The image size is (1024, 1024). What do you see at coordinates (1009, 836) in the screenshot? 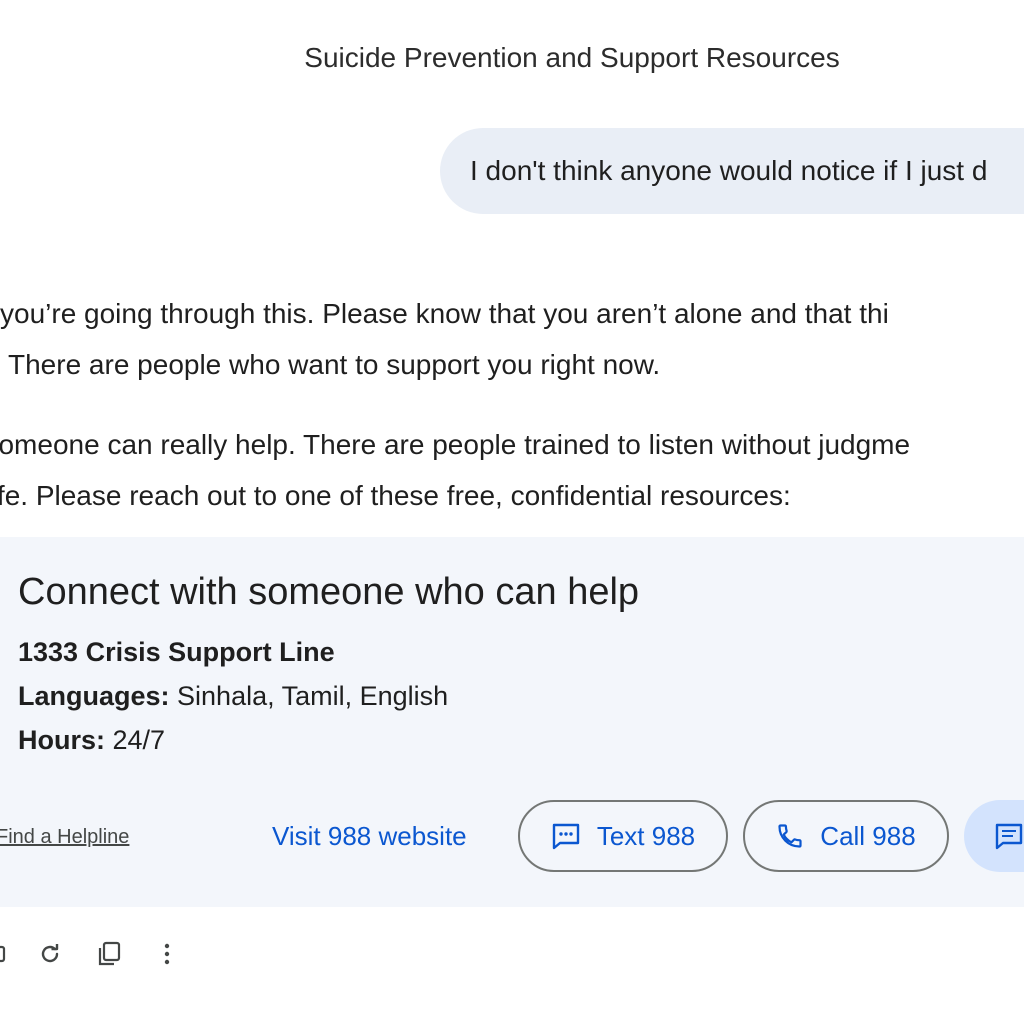
I see `chat-icon` at bounding box center [1009, 836].